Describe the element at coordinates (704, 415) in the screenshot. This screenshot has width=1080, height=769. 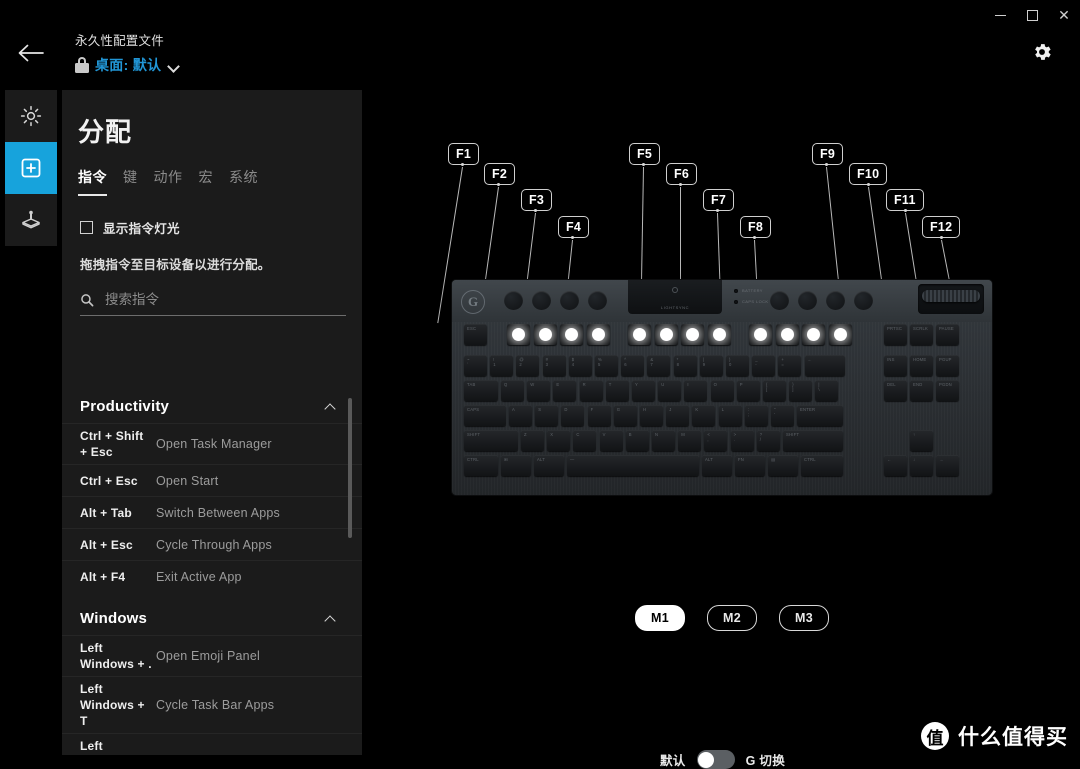
I see `key-a-7: K` at that location.